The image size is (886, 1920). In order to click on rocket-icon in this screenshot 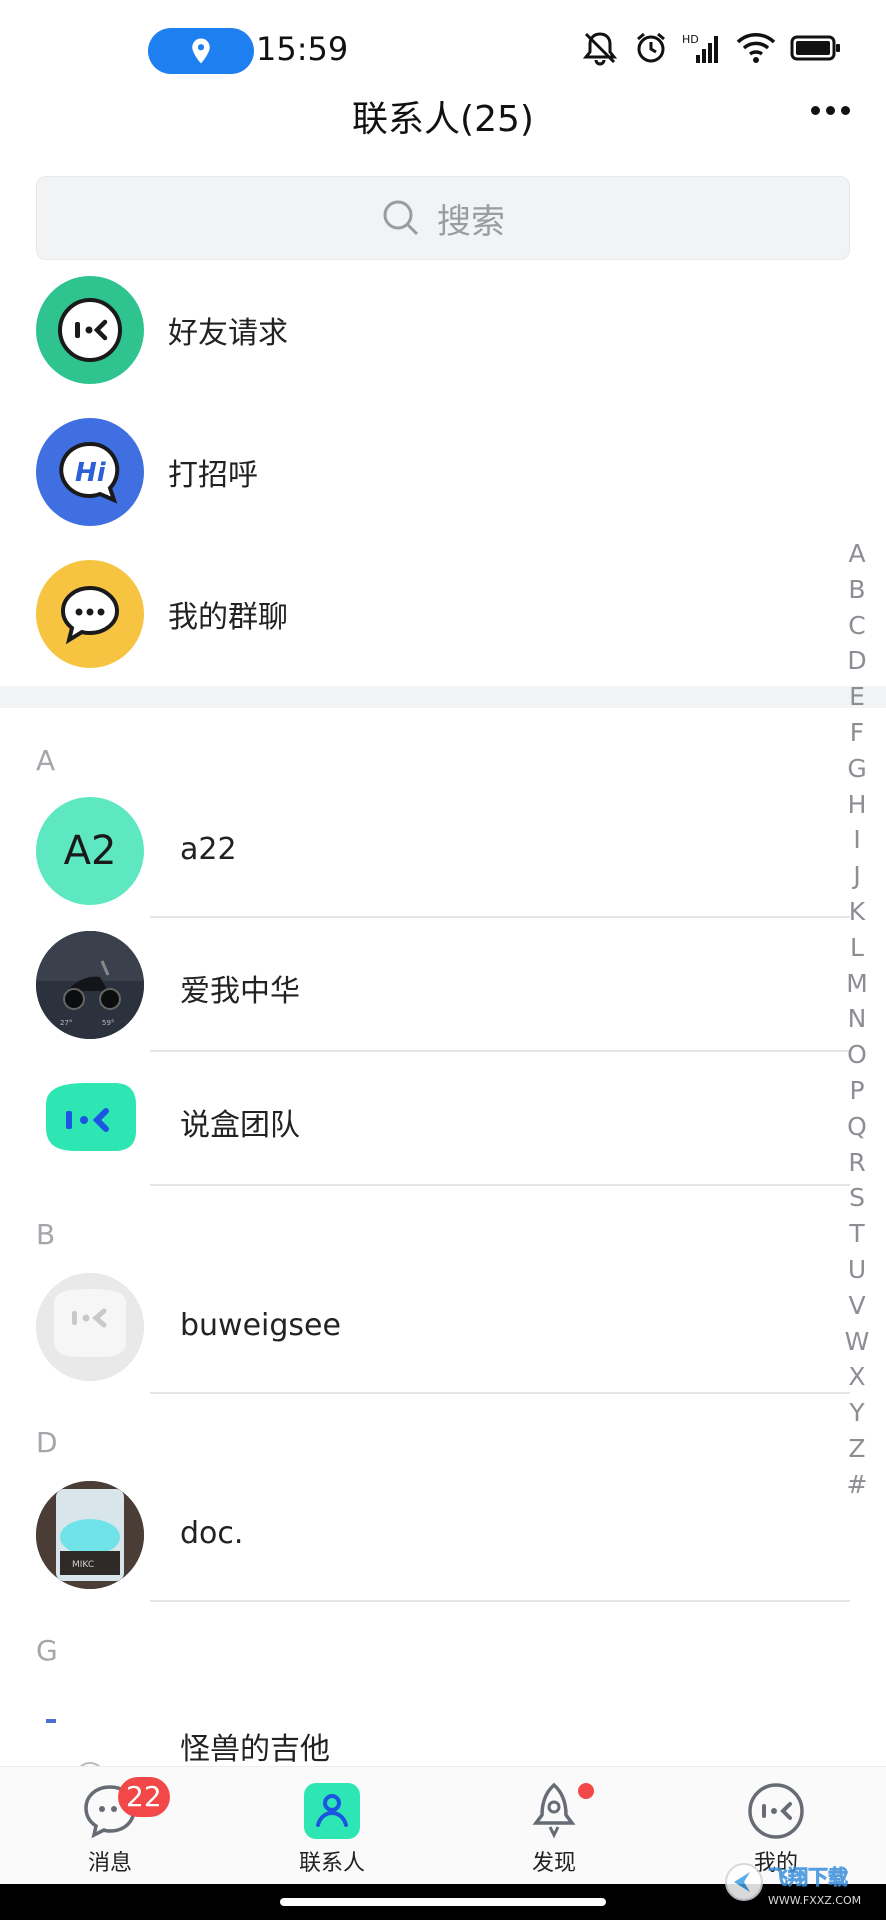, I will do `click(554, 1810)`.